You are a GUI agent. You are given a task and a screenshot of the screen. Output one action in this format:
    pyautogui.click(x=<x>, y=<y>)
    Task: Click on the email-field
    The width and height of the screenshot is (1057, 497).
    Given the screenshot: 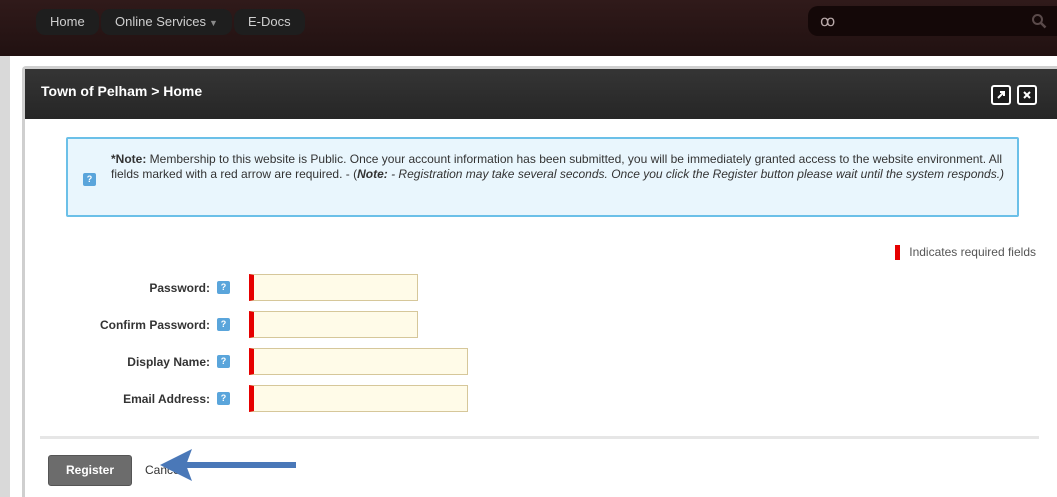 What is the action you would take?
    pyautogui.click(x=358, y=398)
    